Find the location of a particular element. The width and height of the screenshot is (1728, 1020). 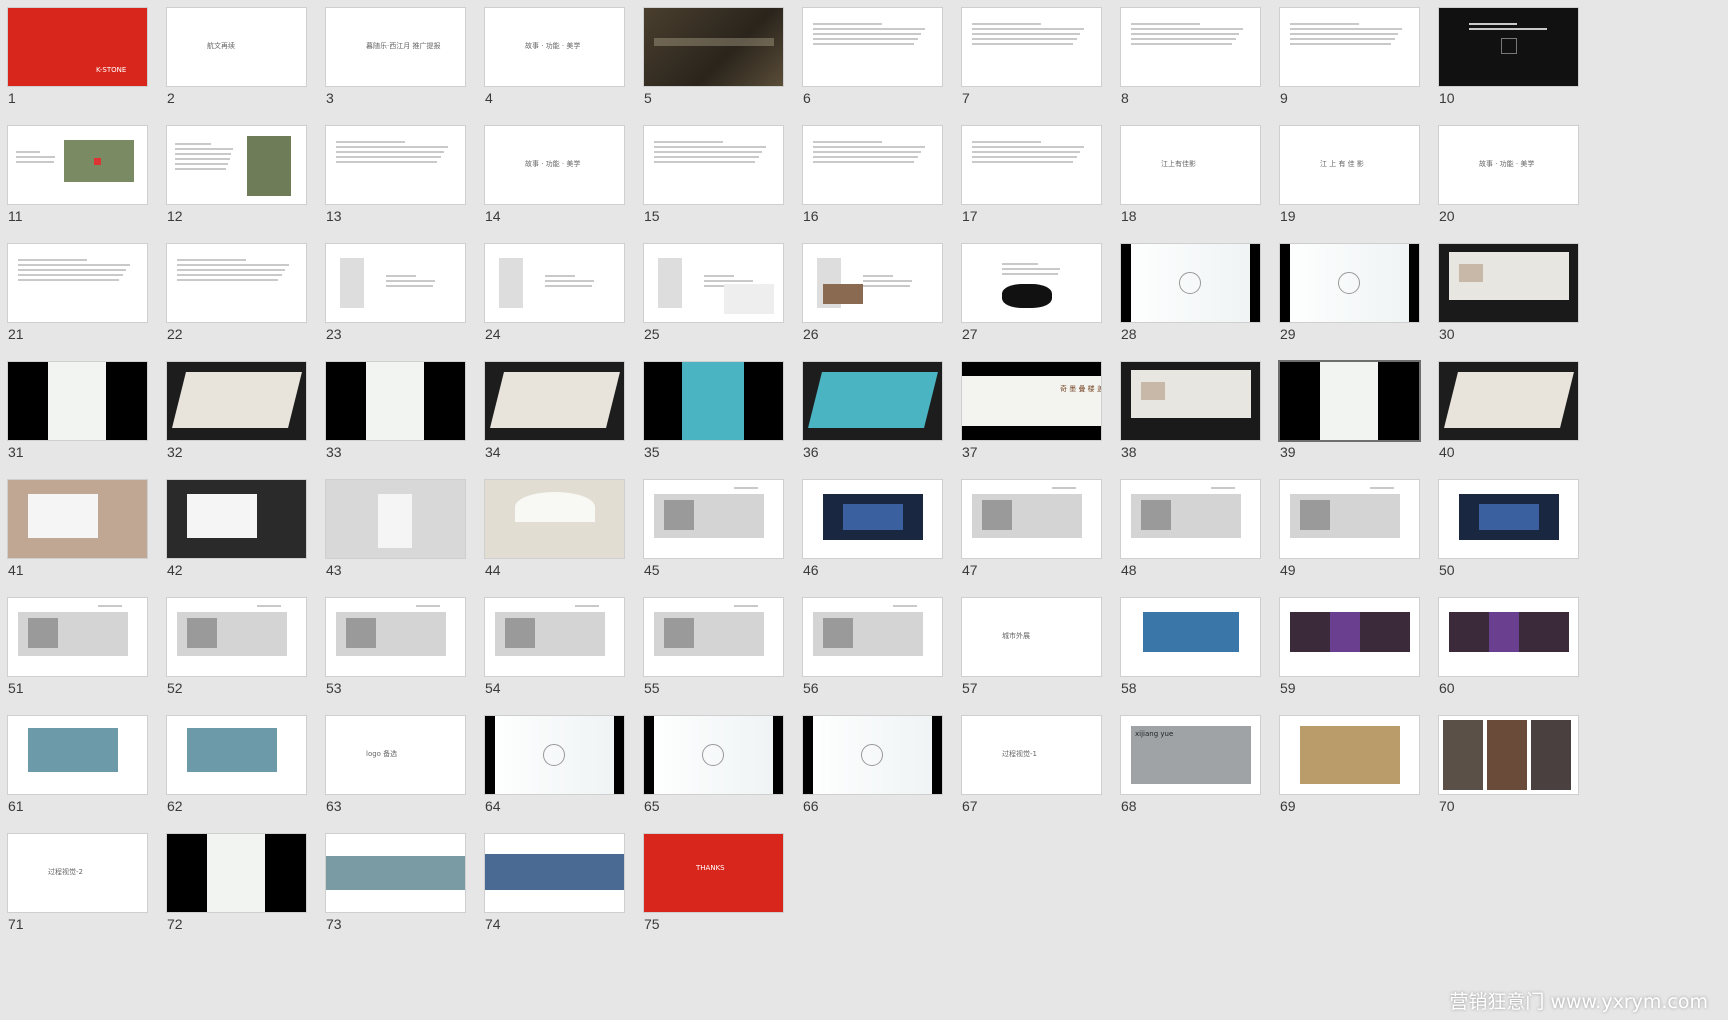

slide-cell: 46 is located at coordinates (882, 537).